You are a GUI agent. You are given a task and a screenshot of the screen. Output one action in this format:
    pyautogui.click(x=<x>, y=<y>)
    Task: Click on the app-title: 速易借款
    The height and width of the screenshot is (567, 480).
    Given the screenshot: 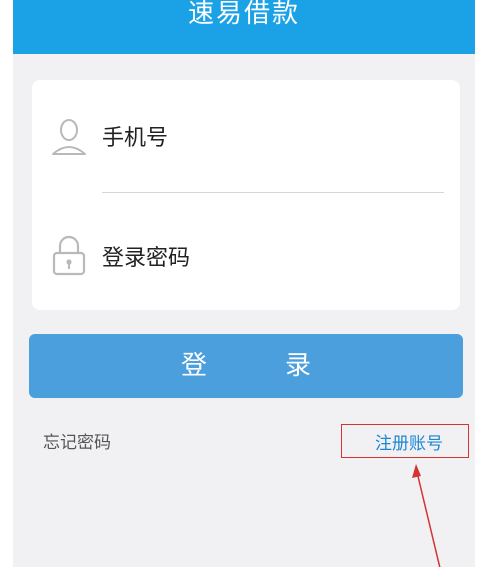 What is the action you would take?
    pyautogui.click(x=243, y=14)
    